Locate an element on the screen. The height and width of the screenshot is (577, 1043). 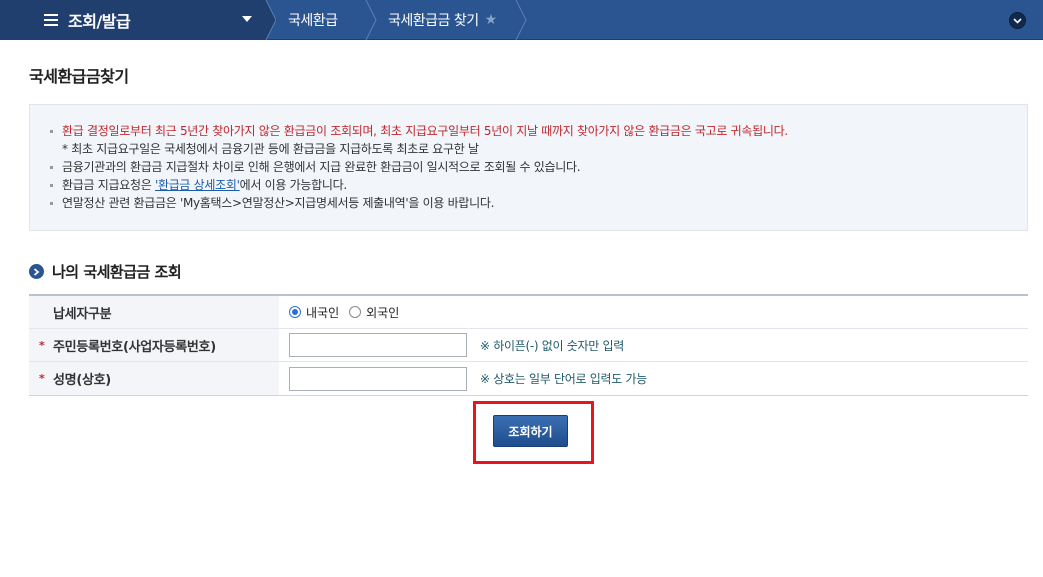
name-label: * 성명(상호) is located at coordinates (154, 378).